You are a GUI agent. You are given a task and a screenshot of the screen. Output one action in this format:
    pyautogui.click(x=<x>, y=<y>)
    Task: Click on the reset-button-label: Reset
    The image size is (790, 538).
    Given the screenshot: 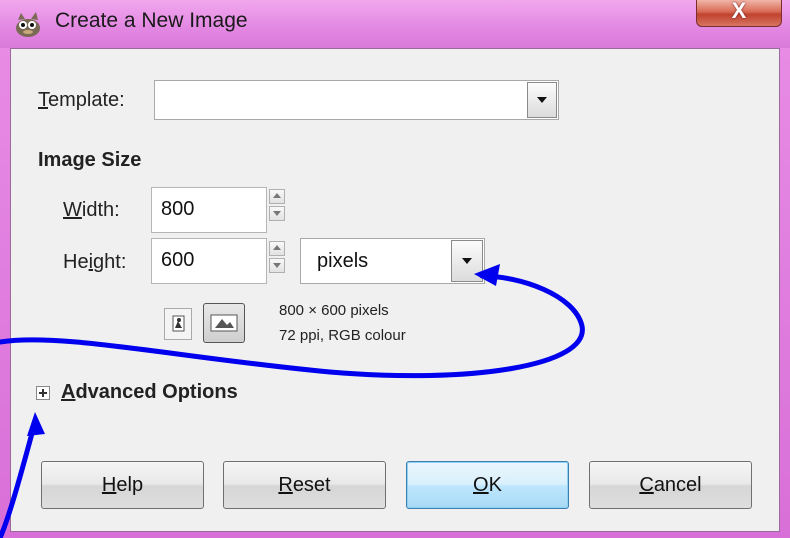 What is the action you would take?
    pyautogui.click(x=304, y=485)
    